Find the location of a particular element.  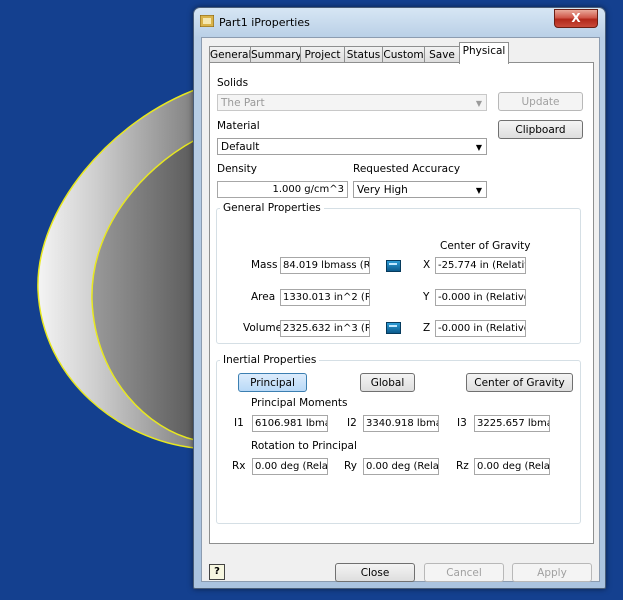

z-label: Z is located at coordinates (427, 328).